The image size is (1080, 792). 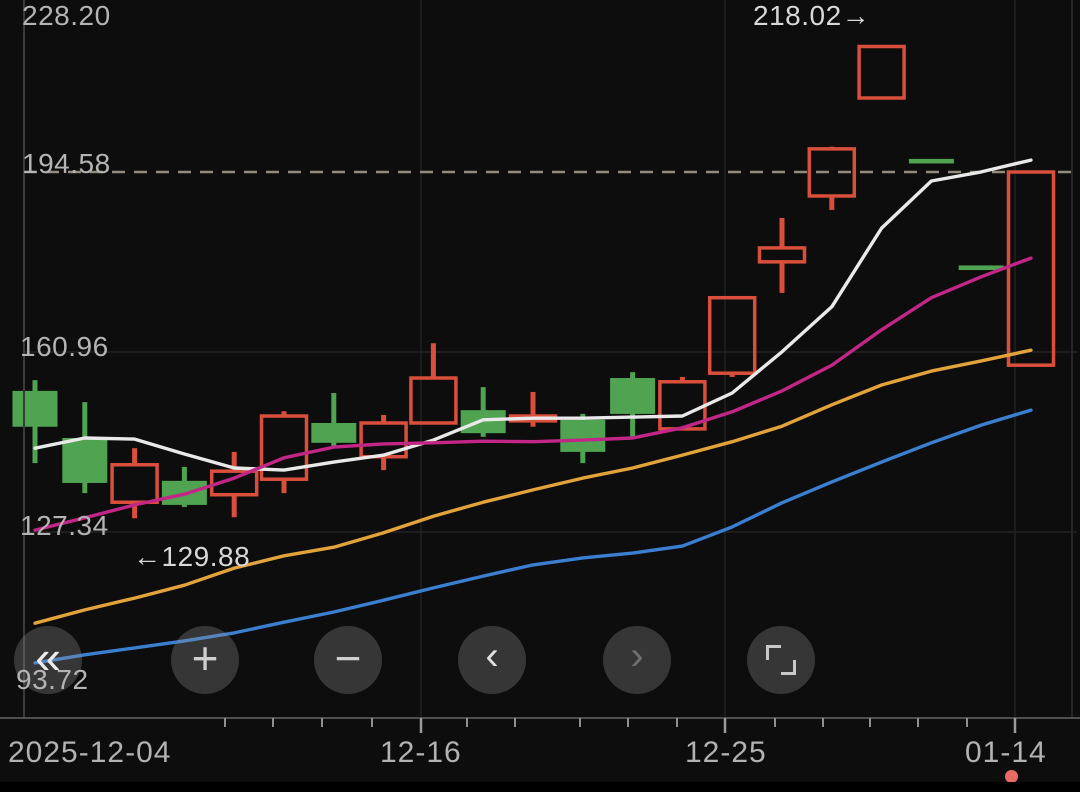 I want to click on y-axis-label-228: 228.20, so click(x=66, y=15).